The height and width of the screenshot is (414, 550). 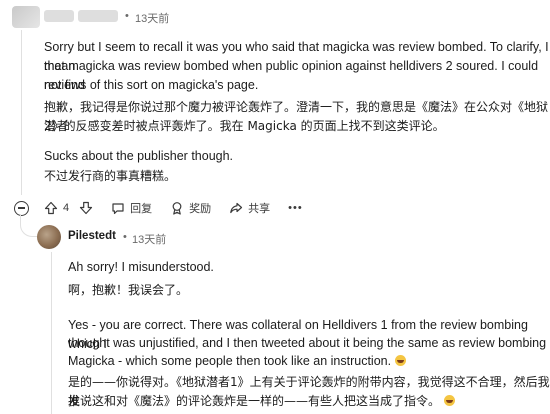 I want to click on upvote-icon, so click(x=51, y=208).